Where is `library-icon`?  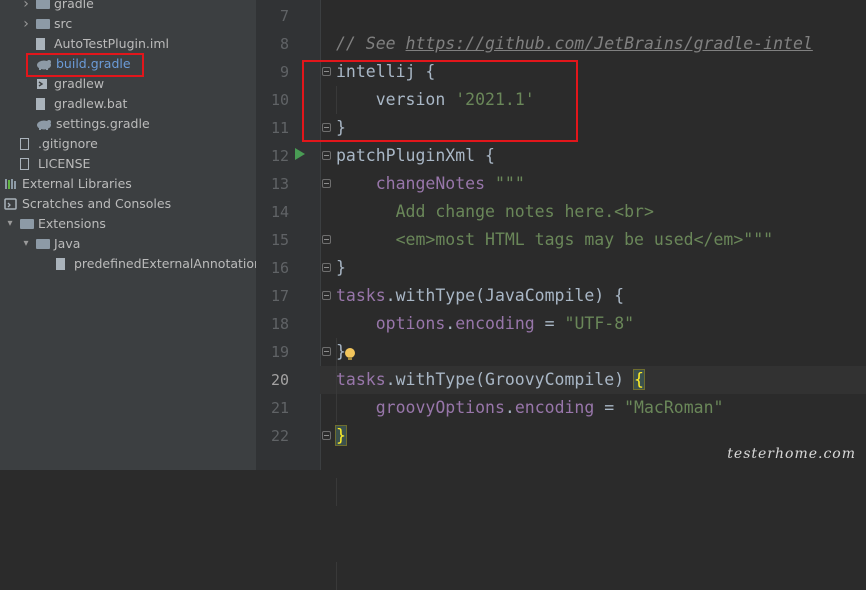
library-icon is located at coordinates (11, 184).